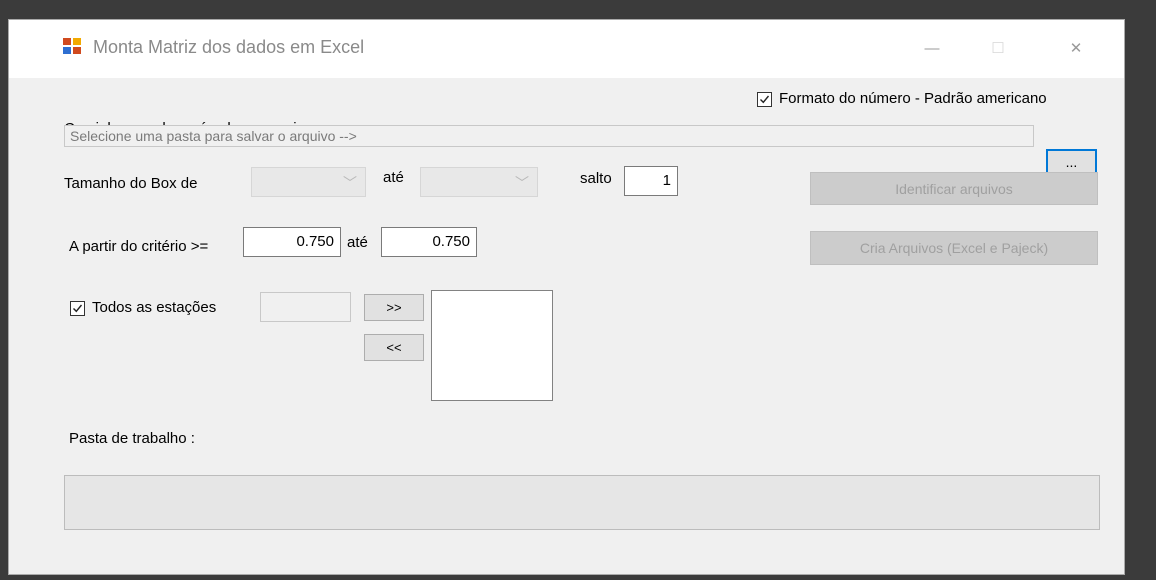 This screenshot has height=580, width=1156. Describe the element at coordinates (292, 242) in the screenshot. I see `criteria-from-input: 0.750` at that location.